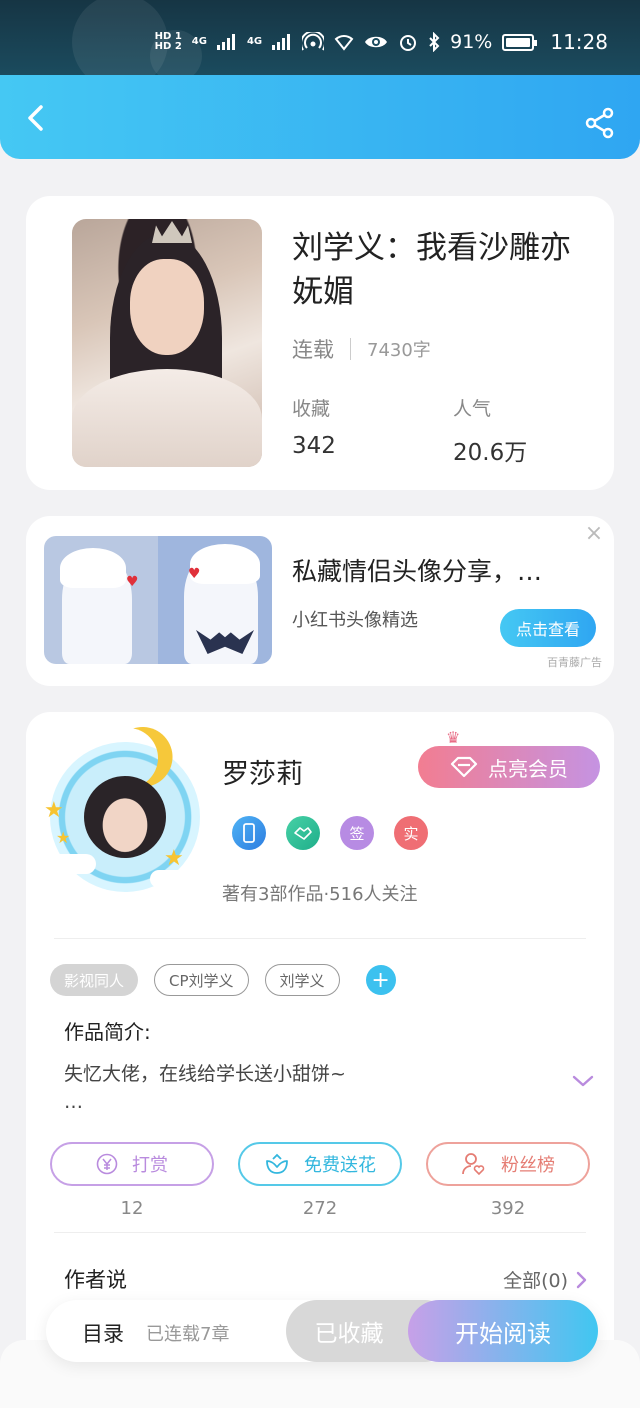 The width and height of the screenshot is (640, 1408). I want to click on chevron-left-icon, so click(37, 118).